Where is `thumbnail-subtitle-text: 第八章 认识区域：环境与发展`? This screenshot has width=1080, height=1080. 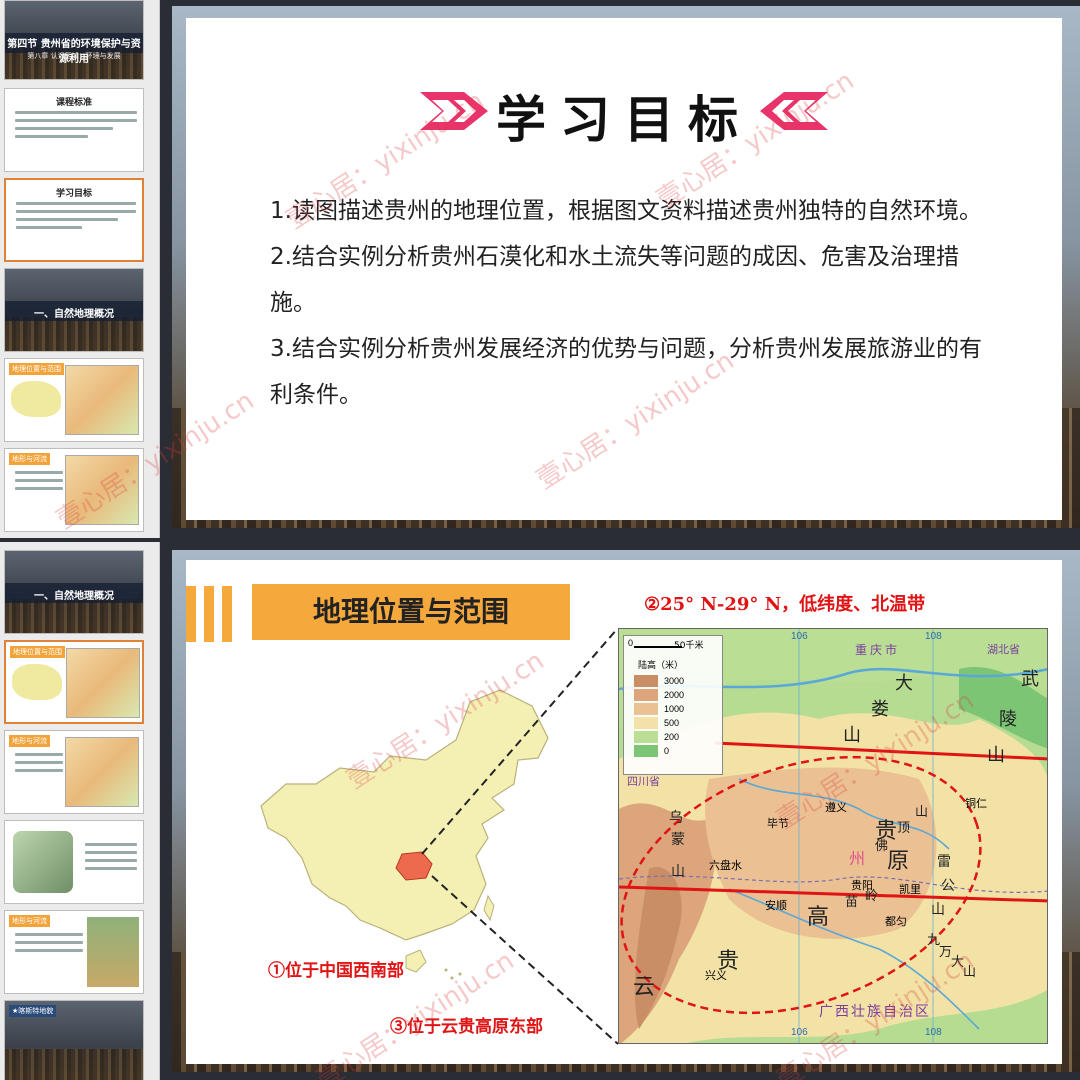
thumbnail-subtitle-text: 第八章 认识区域：环境与发展 is located at coordinates (74, 56).